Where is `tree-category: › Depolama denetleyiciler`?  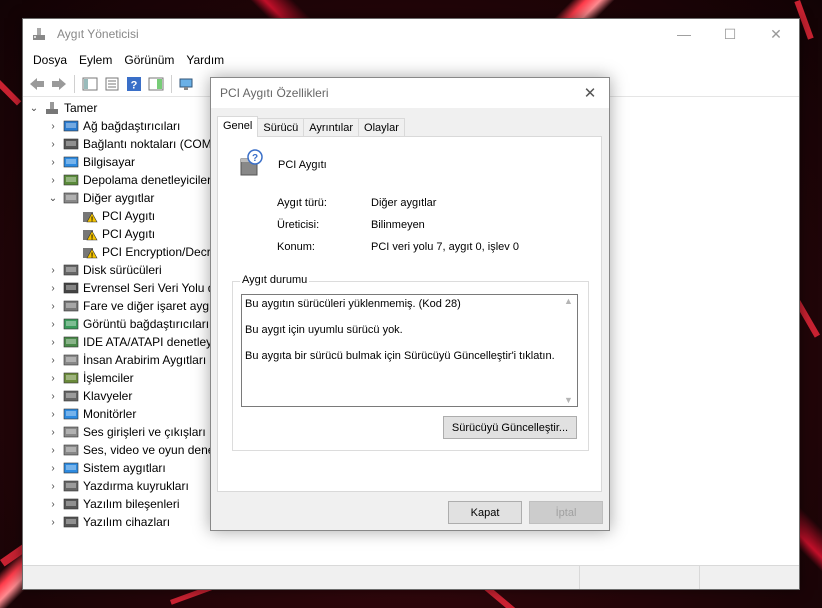 tree-category: › Depolama denetleyiciler is located at coordinates (123, 180).